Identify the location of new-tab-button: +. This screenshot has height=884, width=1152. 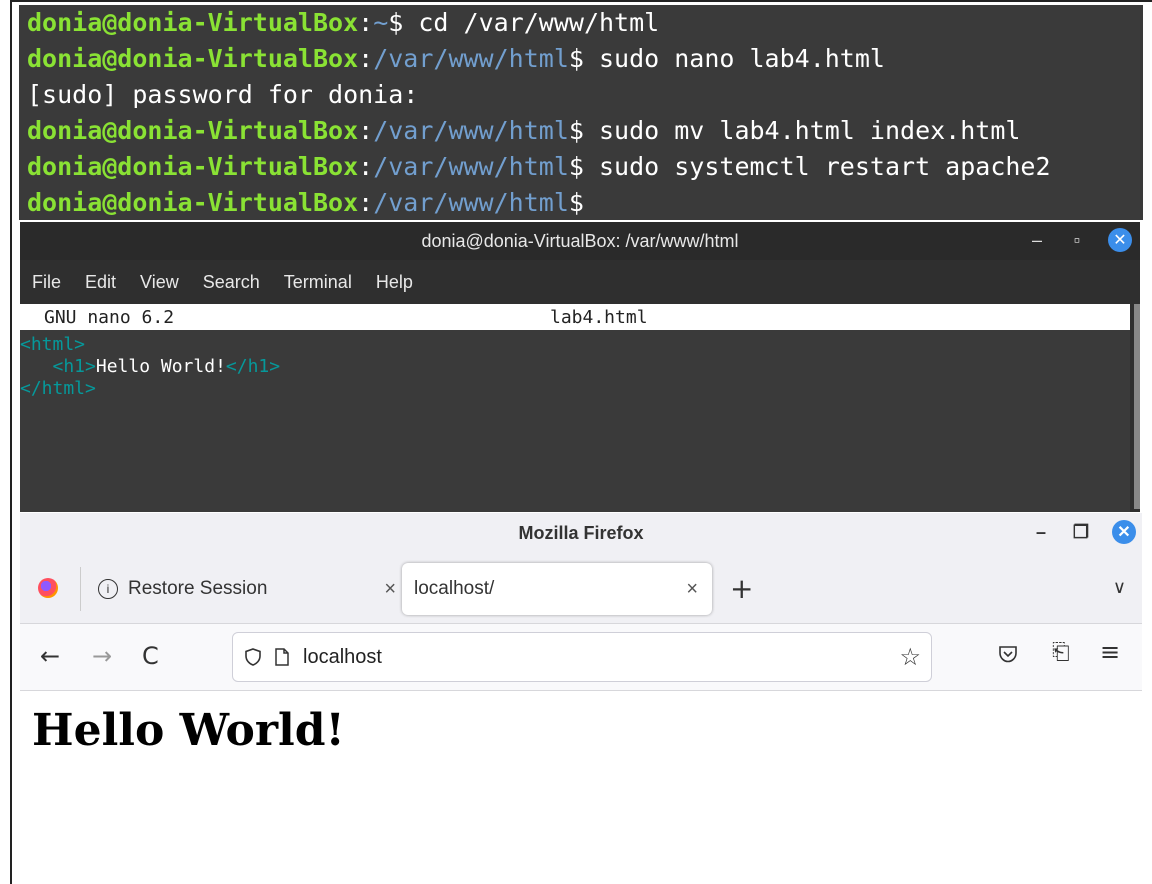
(741, 589).